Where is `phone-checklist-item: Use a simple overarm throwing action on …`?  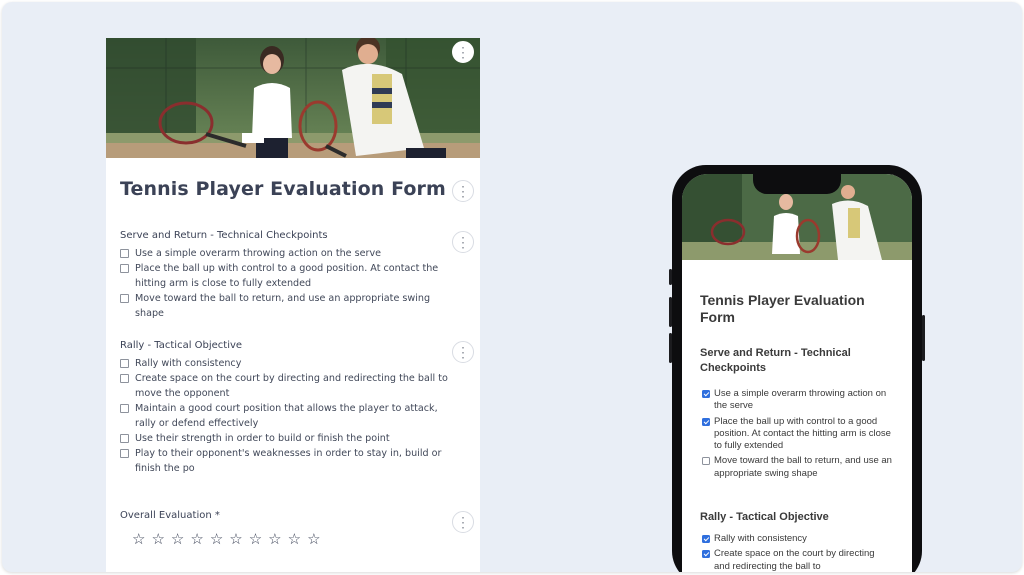
phone-checklist-item: Use a simple overarm throwing action on … is located at coordinates (797, 400).